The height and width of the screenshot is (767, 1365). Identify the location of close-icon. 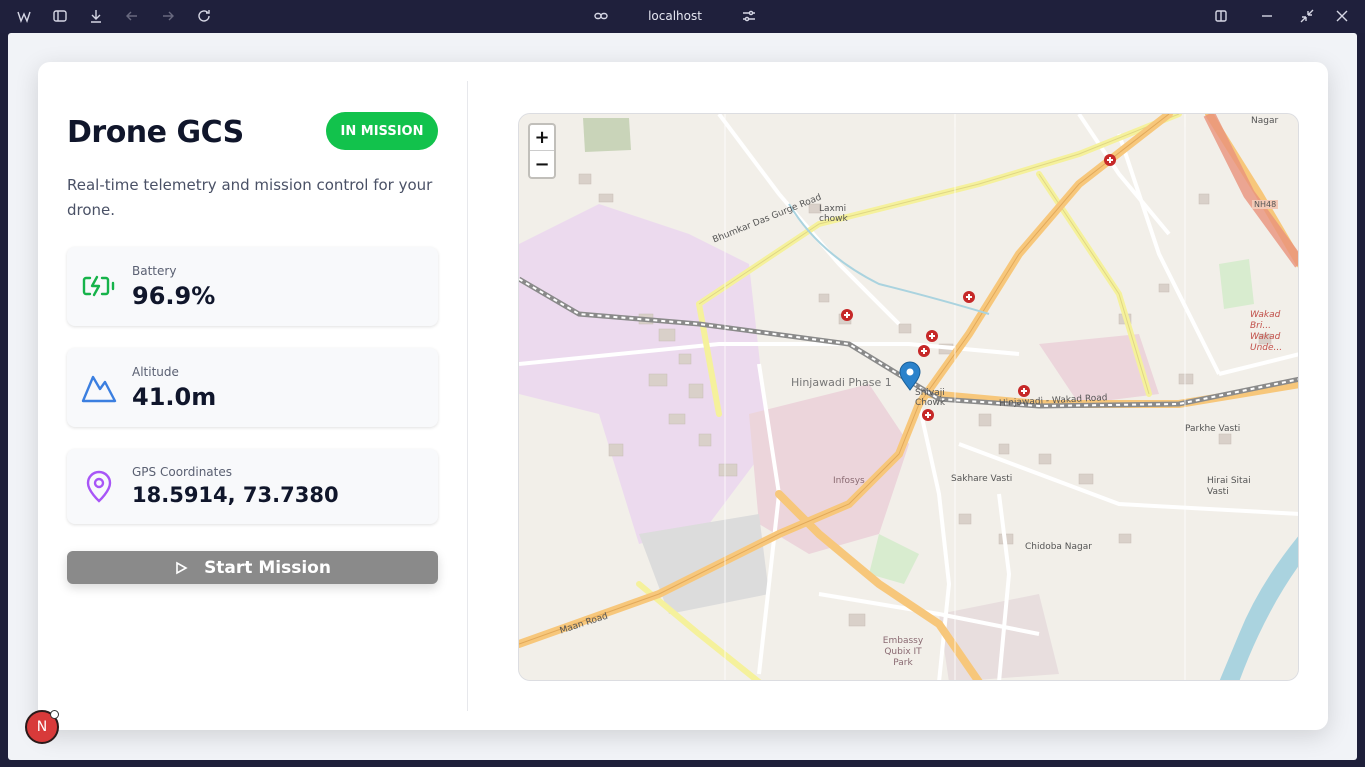
(1342, 16).